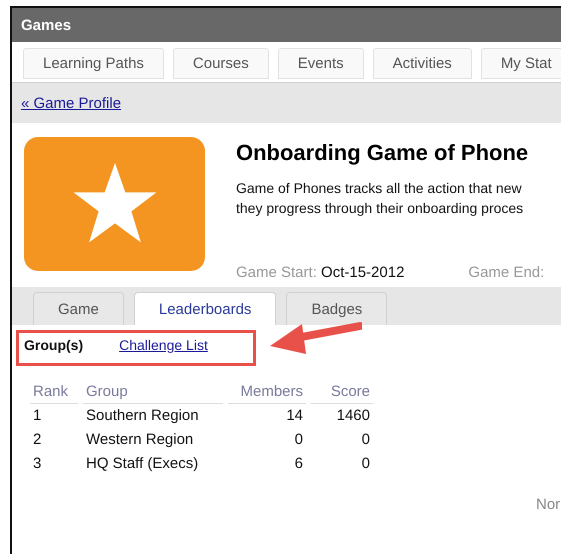 This screenshot has width=561, height=554. What do you see at coordinates (142, 464) in the screenshot?
I see `table-cell-text: HQ Staff (Execs)` at bounding box center [142, 464].